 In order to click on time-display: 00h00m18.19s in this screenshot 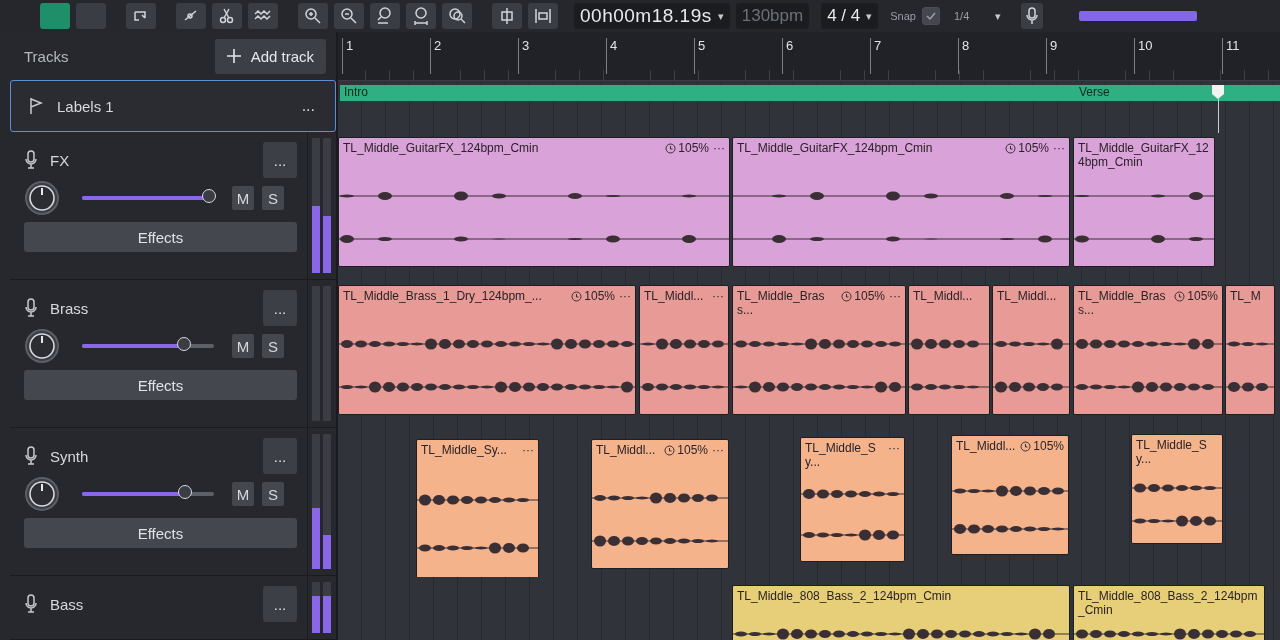, I will do `click(646, 16)`.